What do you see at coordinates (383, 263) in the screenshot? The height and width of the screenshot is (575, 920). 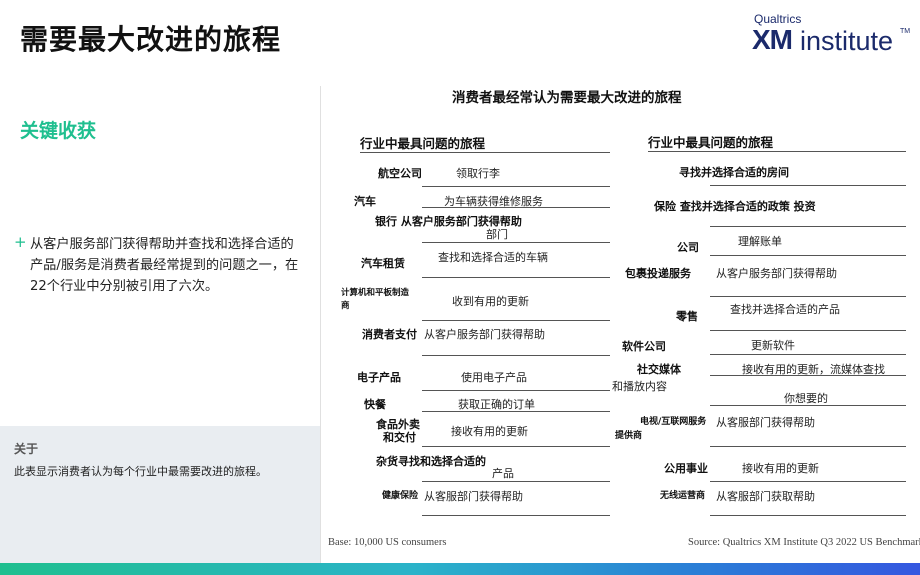 I see `industry-label: 汽车租赁` at bounding box center [383, 263].